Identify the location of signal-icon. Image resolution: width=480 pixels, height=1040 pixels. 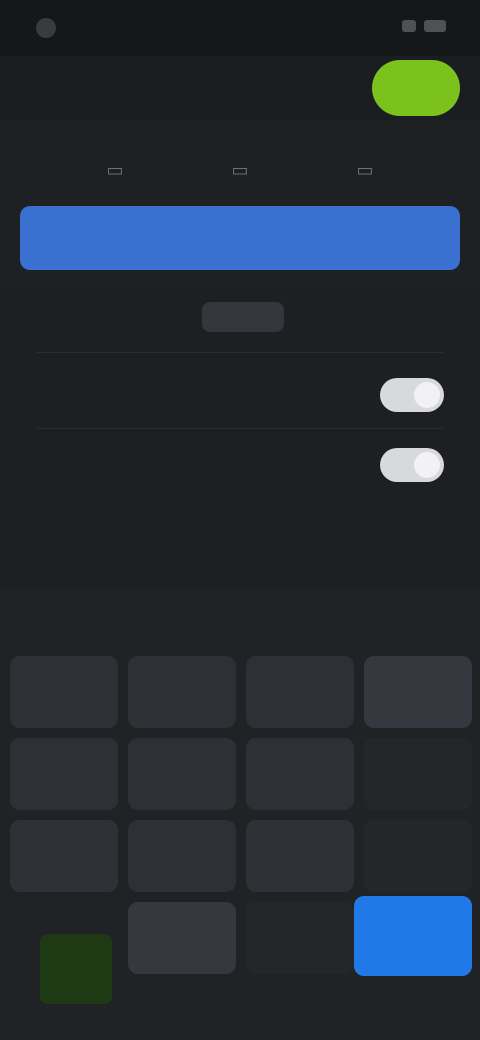
(409, 26).